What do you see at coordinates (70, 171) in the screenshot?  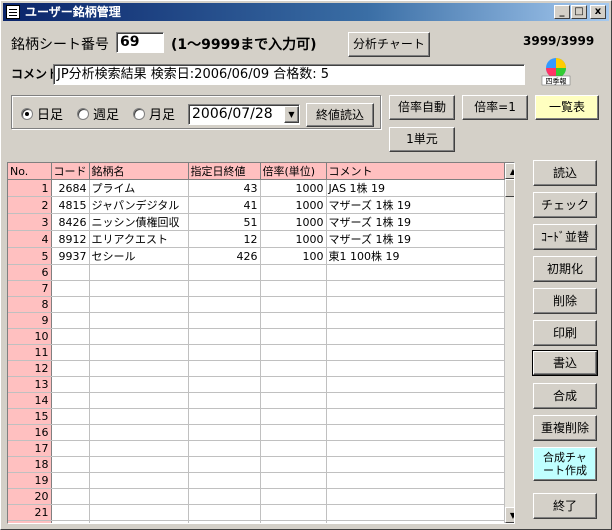 I see `col-header-code: コード` at bounding box center [70, 171].